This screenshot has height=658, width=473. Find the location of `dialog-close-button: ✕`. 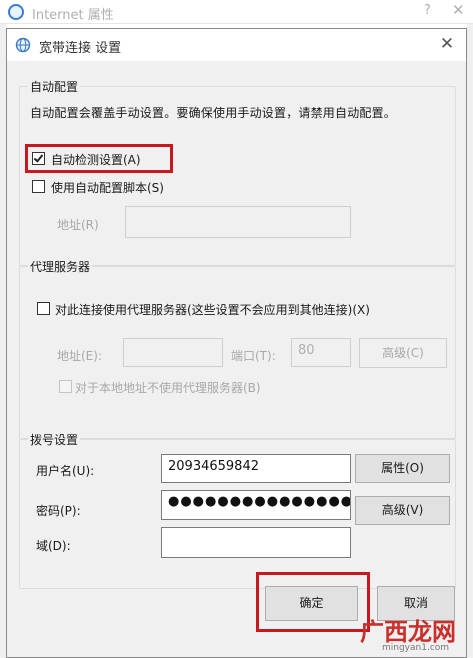

dialog-close-button: ✕ is located at coordinates (447, 45).